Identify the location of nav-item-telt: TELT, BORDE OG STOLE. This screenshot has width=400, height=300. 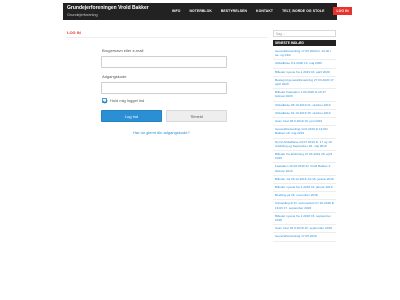
(303, 12).